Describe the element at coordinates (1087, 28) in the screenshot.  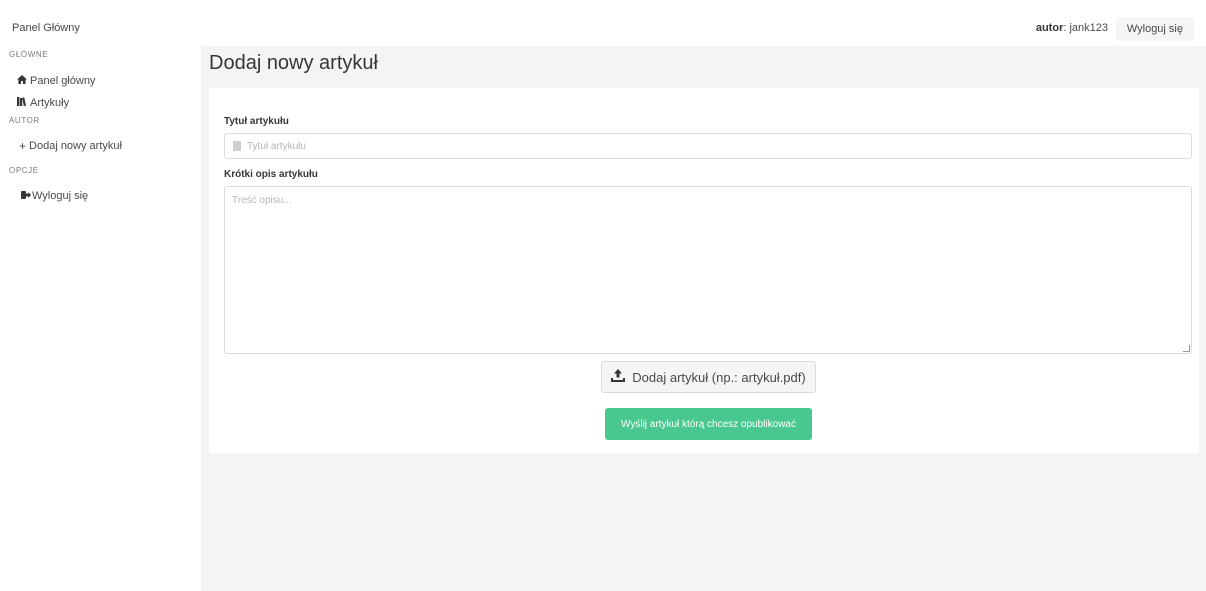
I see `author-name: jank123` at that location.